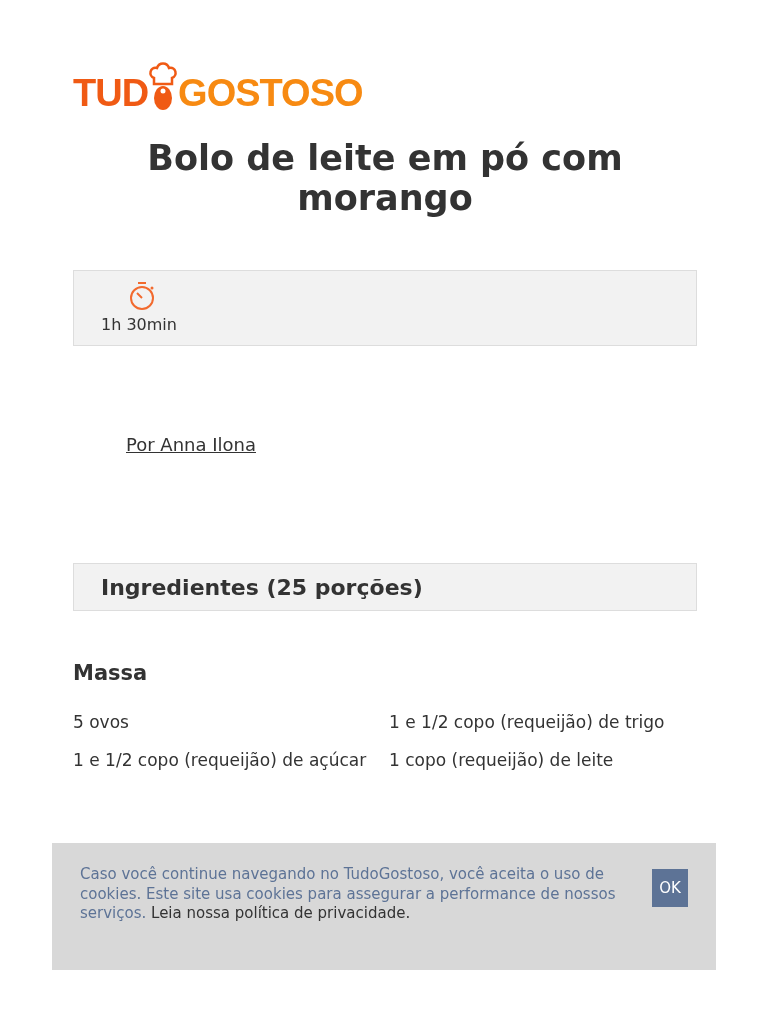  I want to click on section-heading: Massa, so click(111, 673).